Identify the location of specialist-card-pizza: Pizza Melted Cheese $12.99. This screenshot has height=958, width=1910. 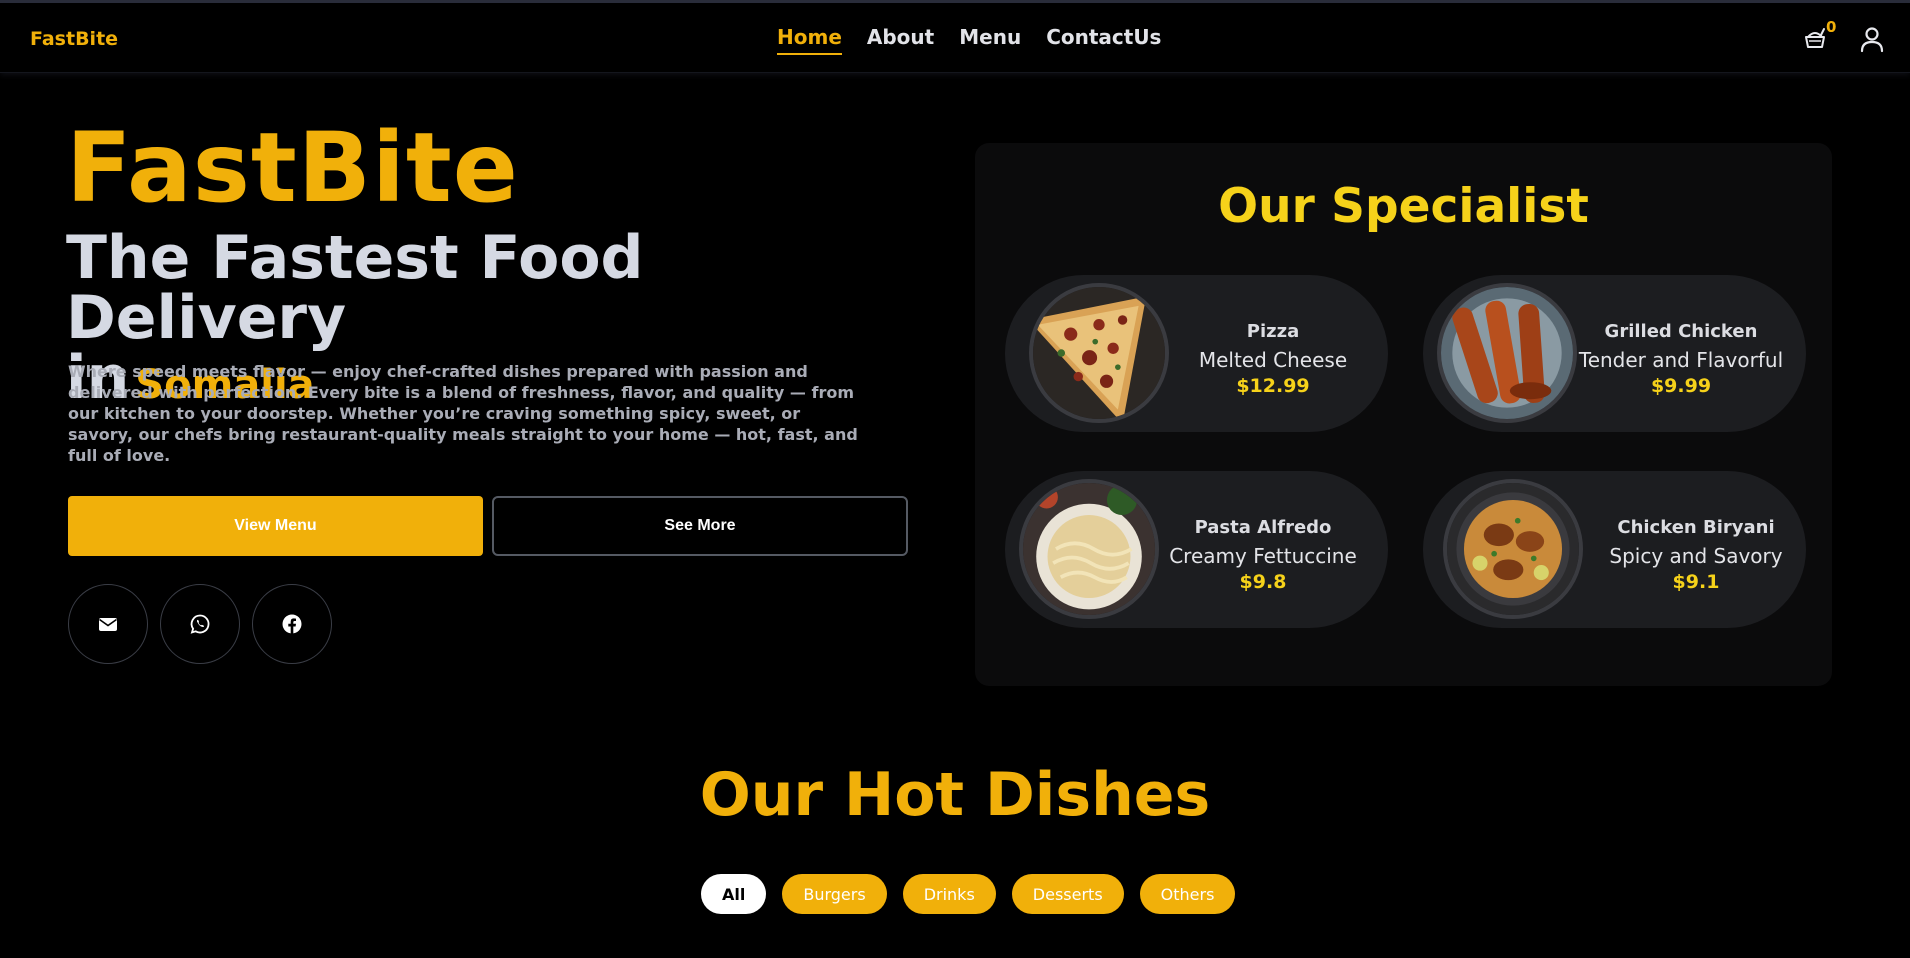
(1196, 353).